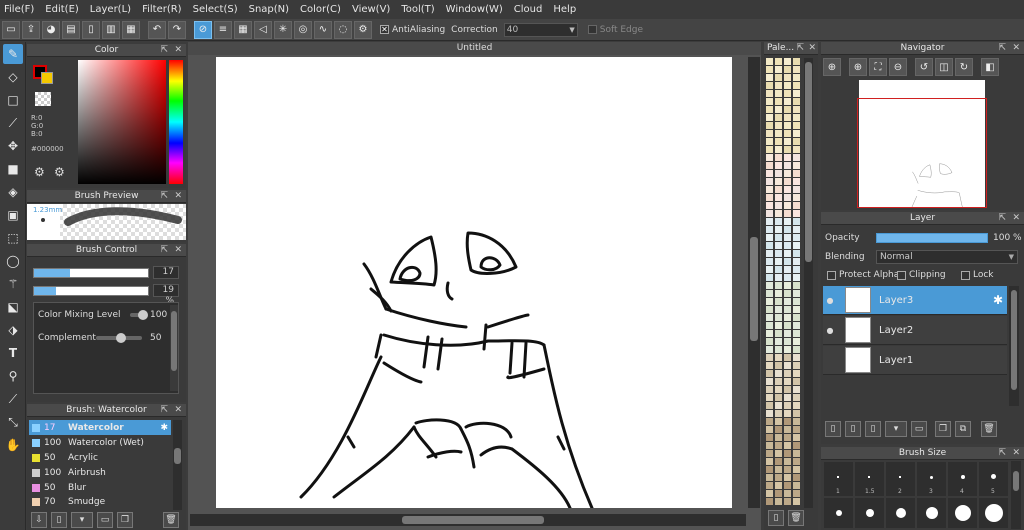 This screenshot has width=1024, height=530. I want to click on menu-tool: Tool(T), so click(417, 9).